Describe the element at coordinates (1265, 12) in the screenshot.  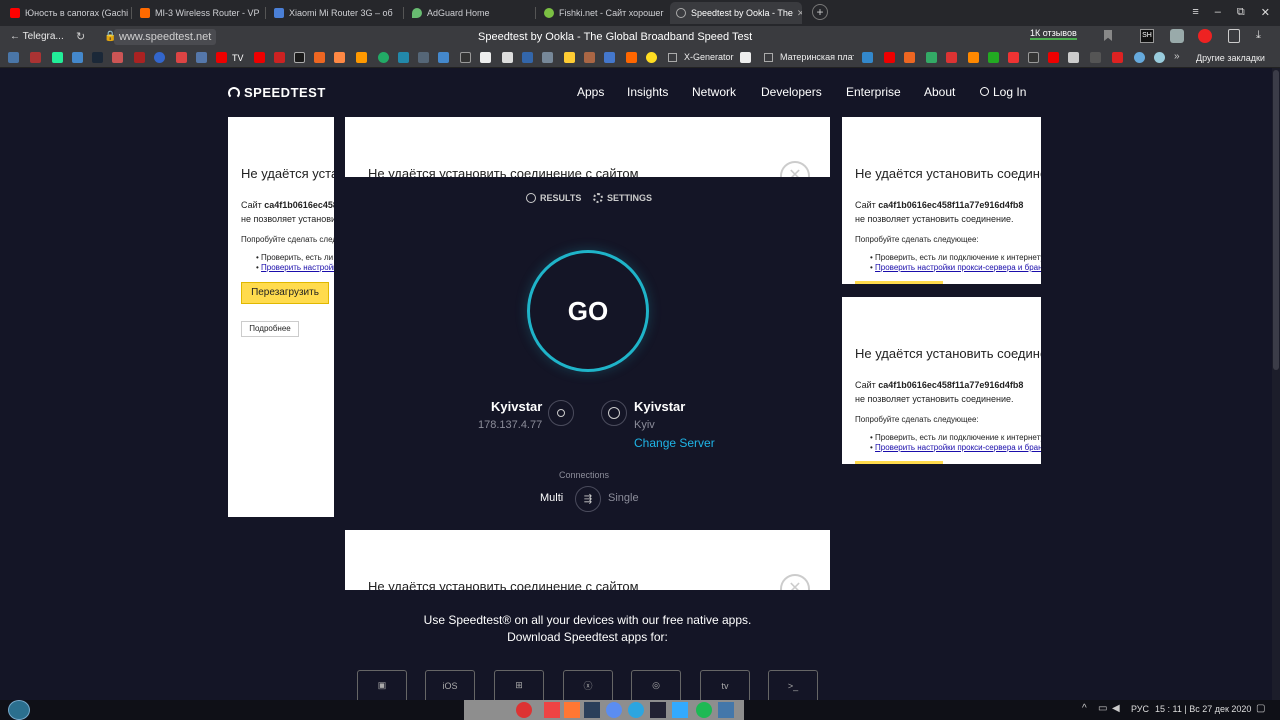
I see `close-window-button: ✕` at that location.